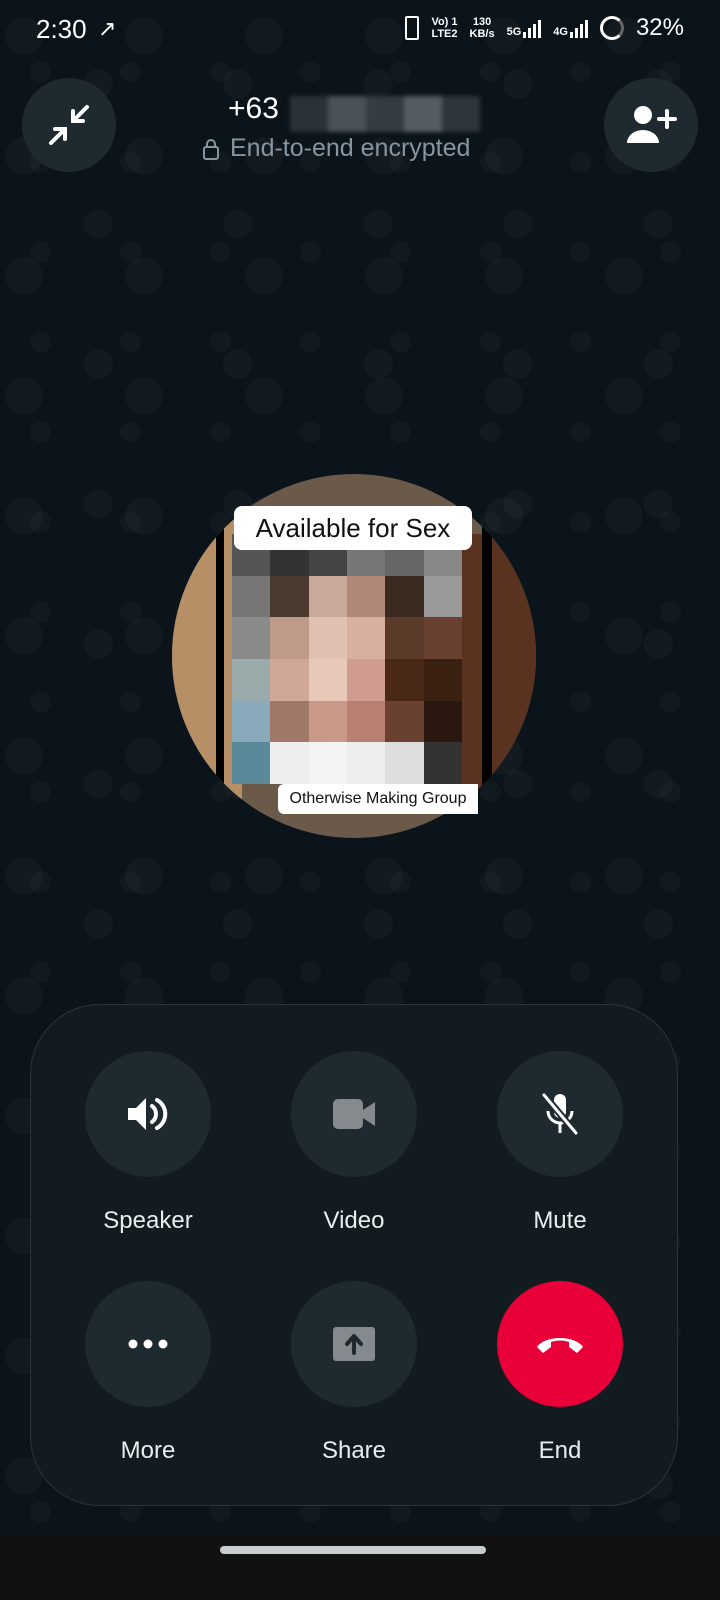 This screenshot has width=720, height=1600. I want to click on video-control: Video, so click(354, 1143).